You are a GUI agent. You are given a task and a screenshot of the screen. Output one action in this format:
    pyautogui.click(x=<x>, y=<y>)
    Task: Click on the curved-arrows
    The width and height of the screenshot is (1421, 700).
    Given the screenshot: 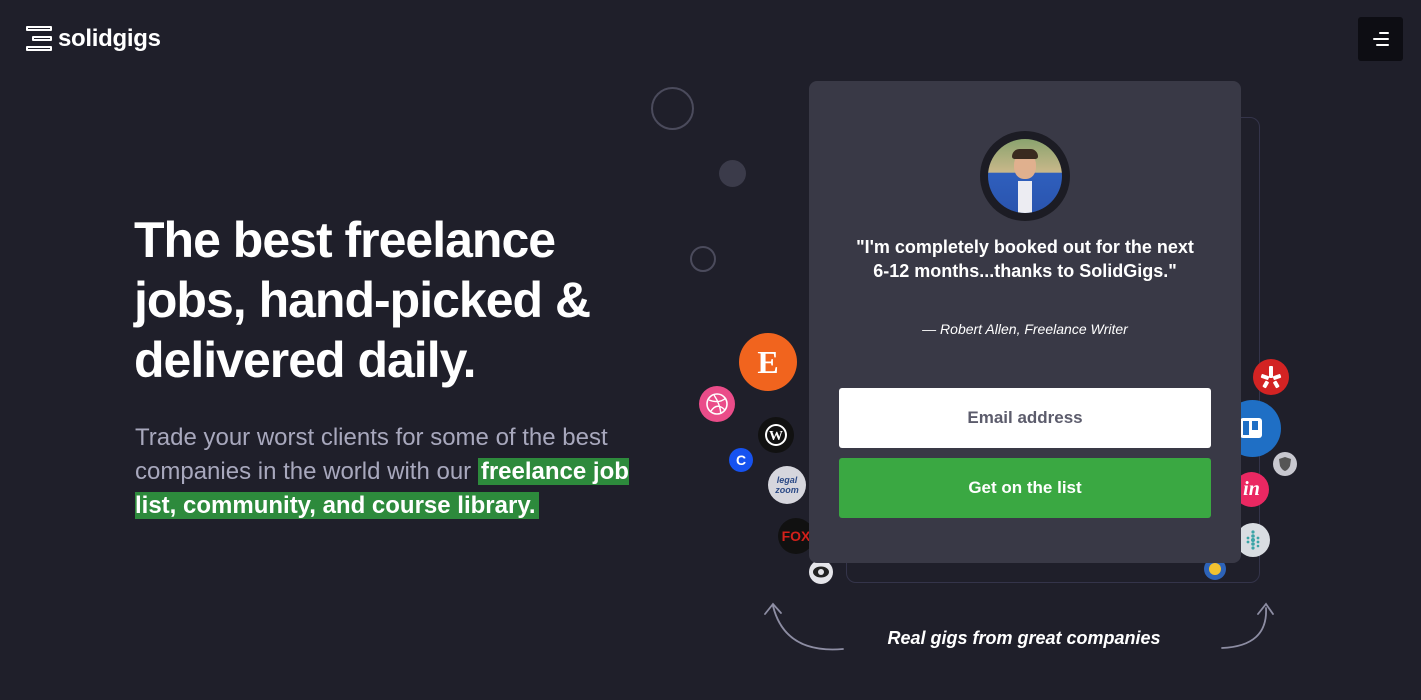 What is the action you would take?
    pyautogui.click(x=1019, y=626)
    